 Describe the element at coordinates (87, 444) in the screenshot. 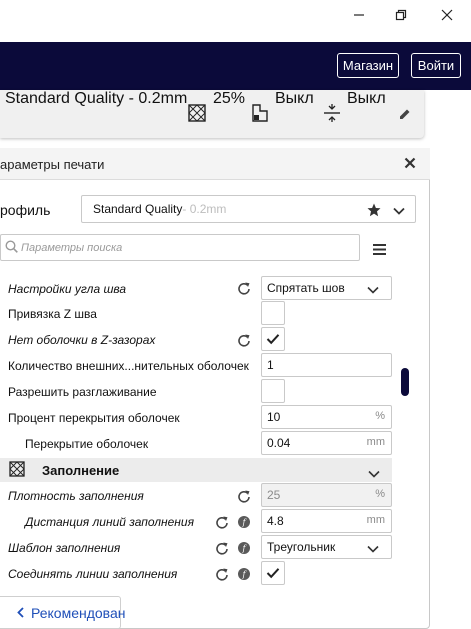

I see `overlap-label: Перекрытие оболочек` at that location.